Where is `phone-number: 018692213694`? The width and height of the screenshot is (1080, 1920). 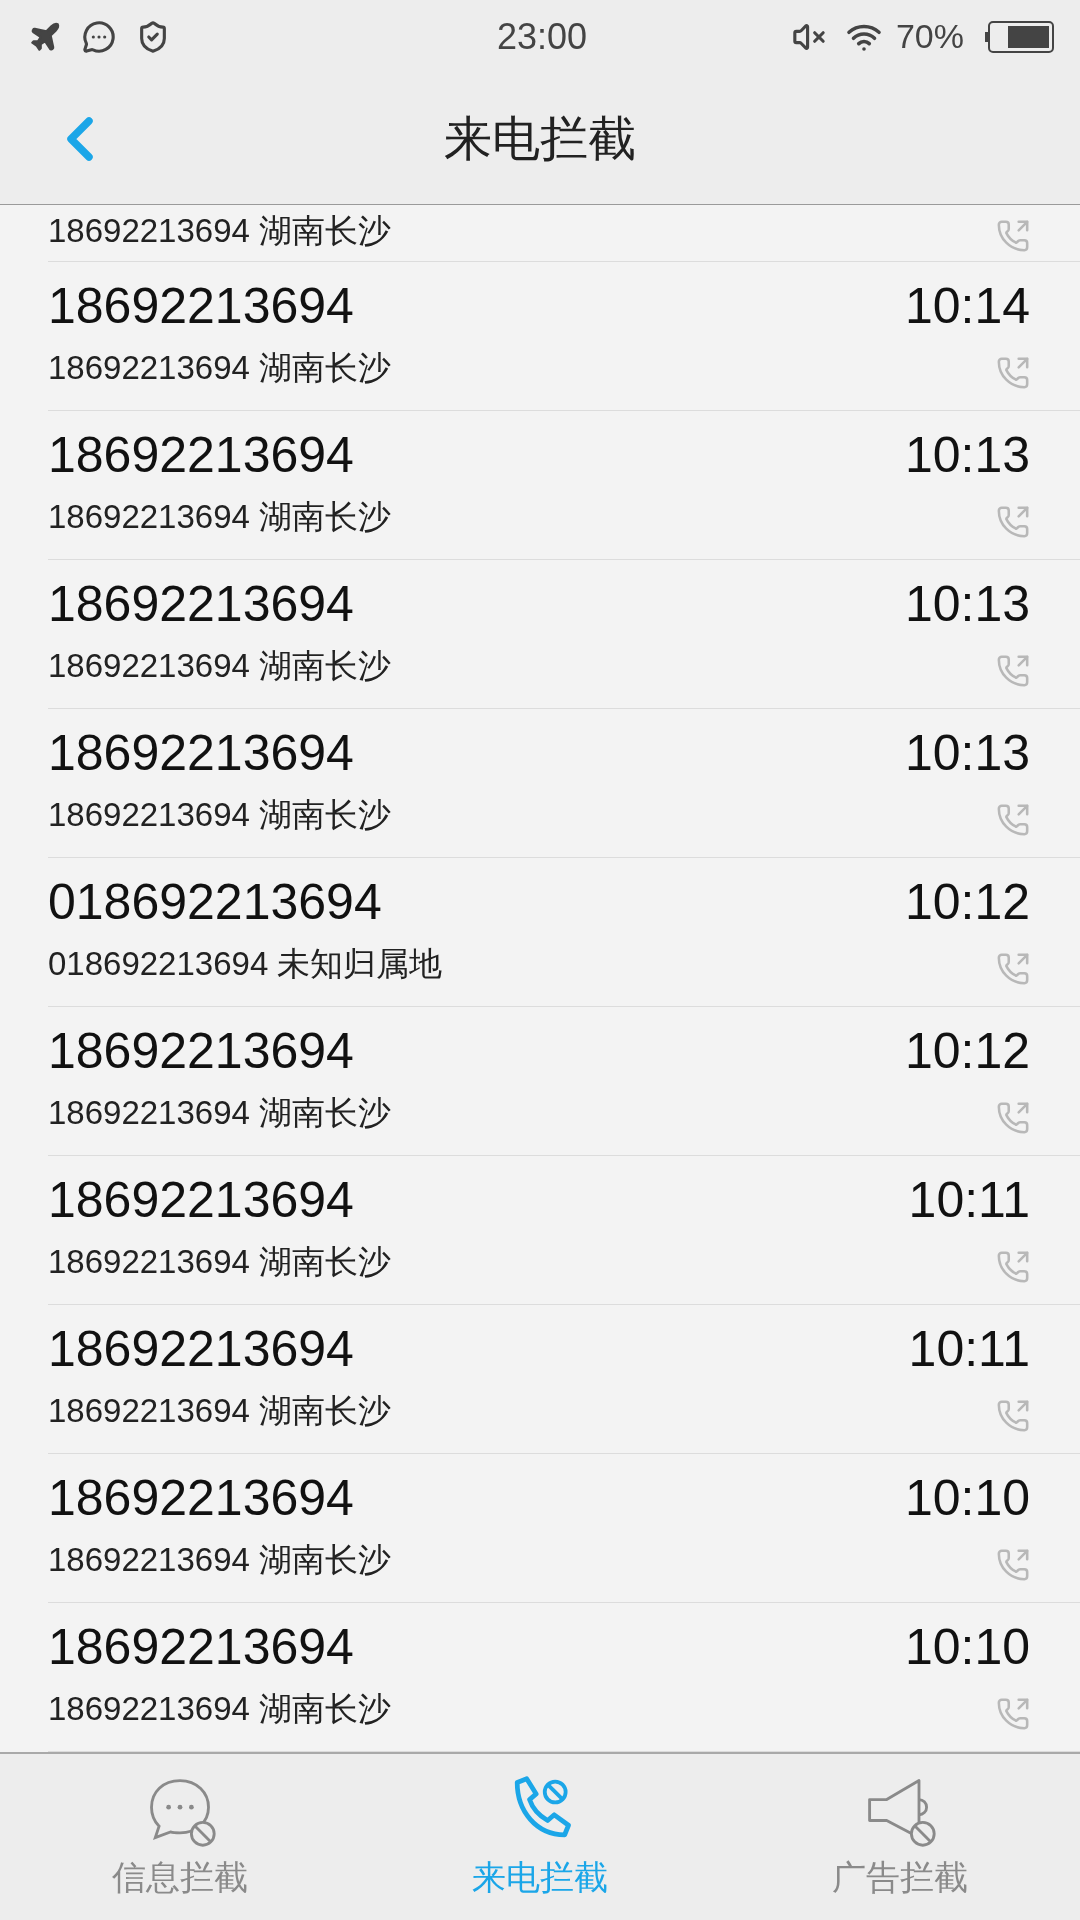 phone-number: 018692213694 is located at coordinates (215, 902).